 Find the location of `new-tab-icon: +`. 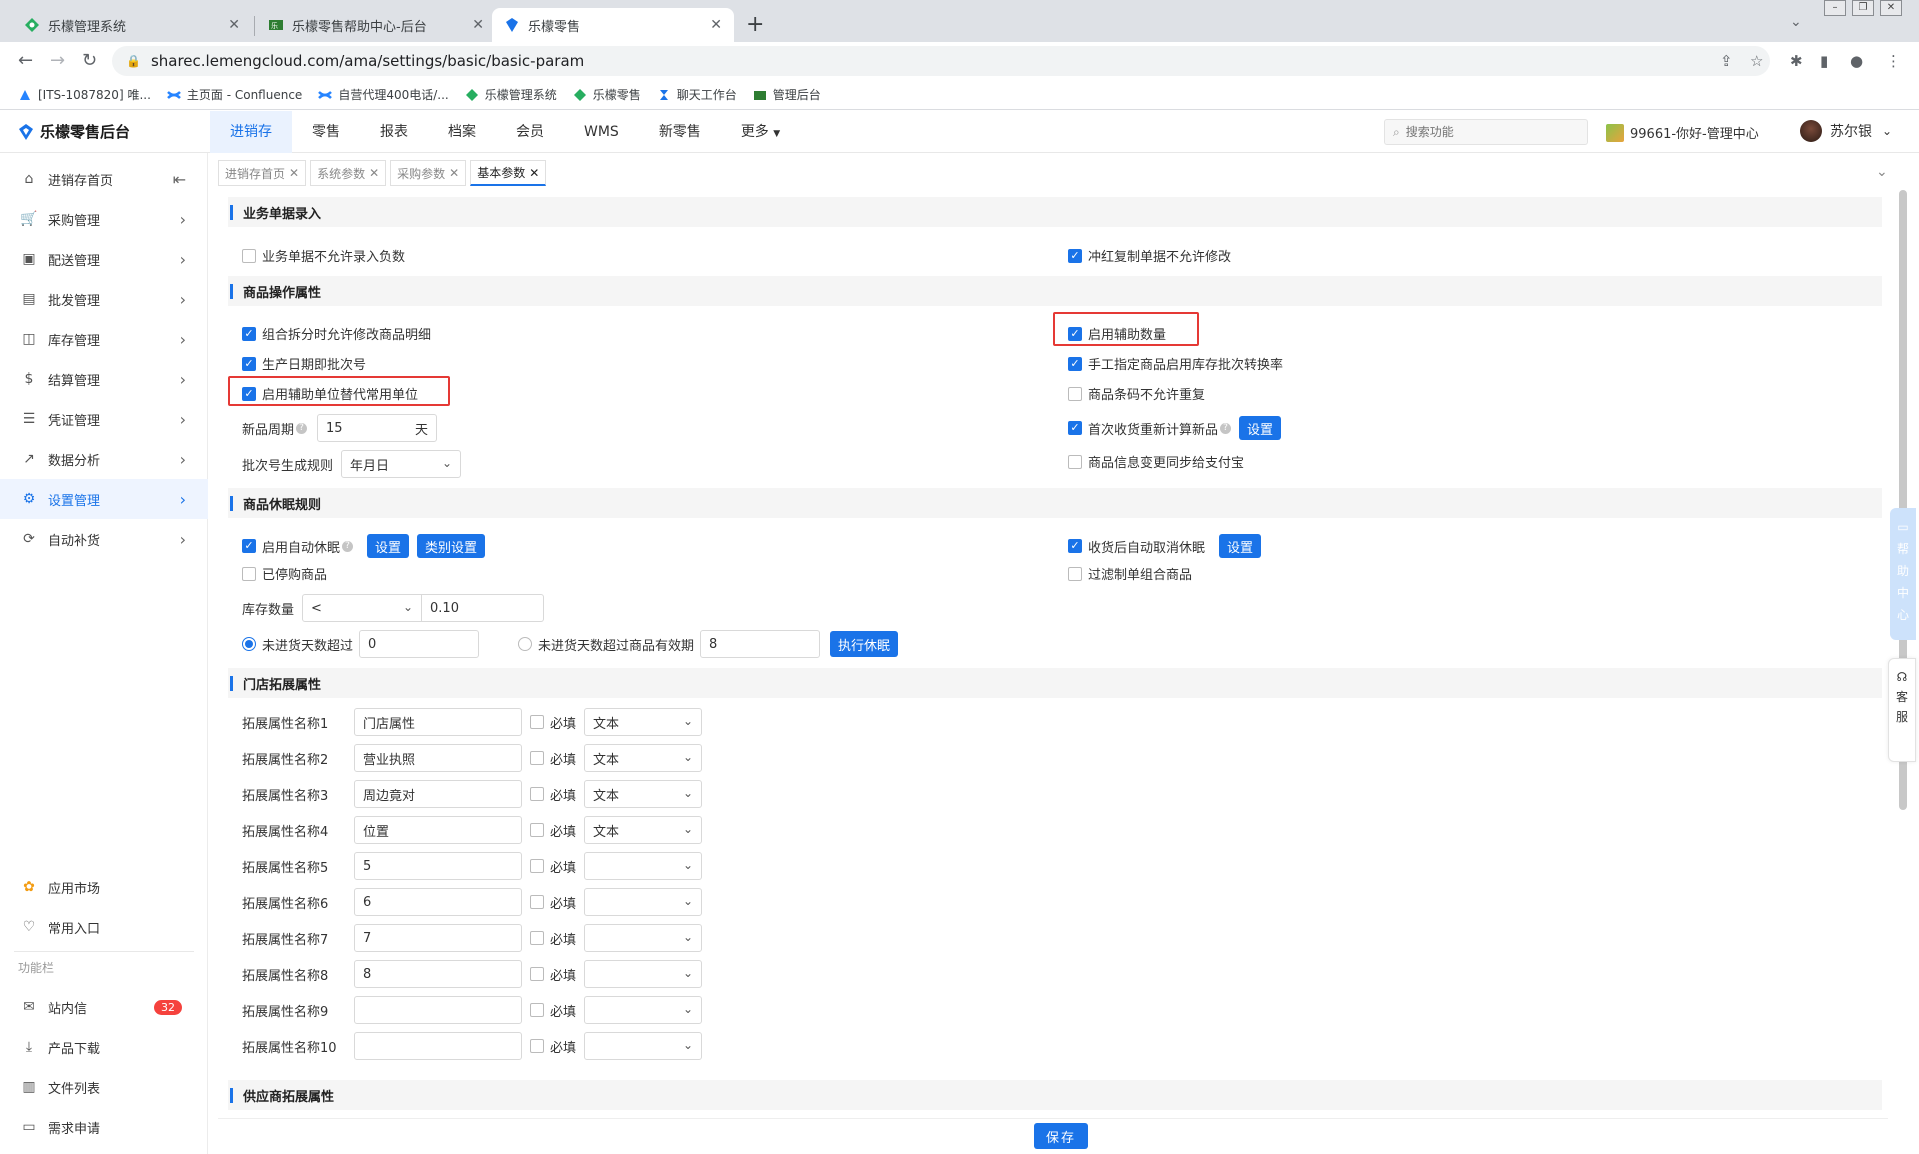

new-tab-icon: + is located at coordinates (755, 24).